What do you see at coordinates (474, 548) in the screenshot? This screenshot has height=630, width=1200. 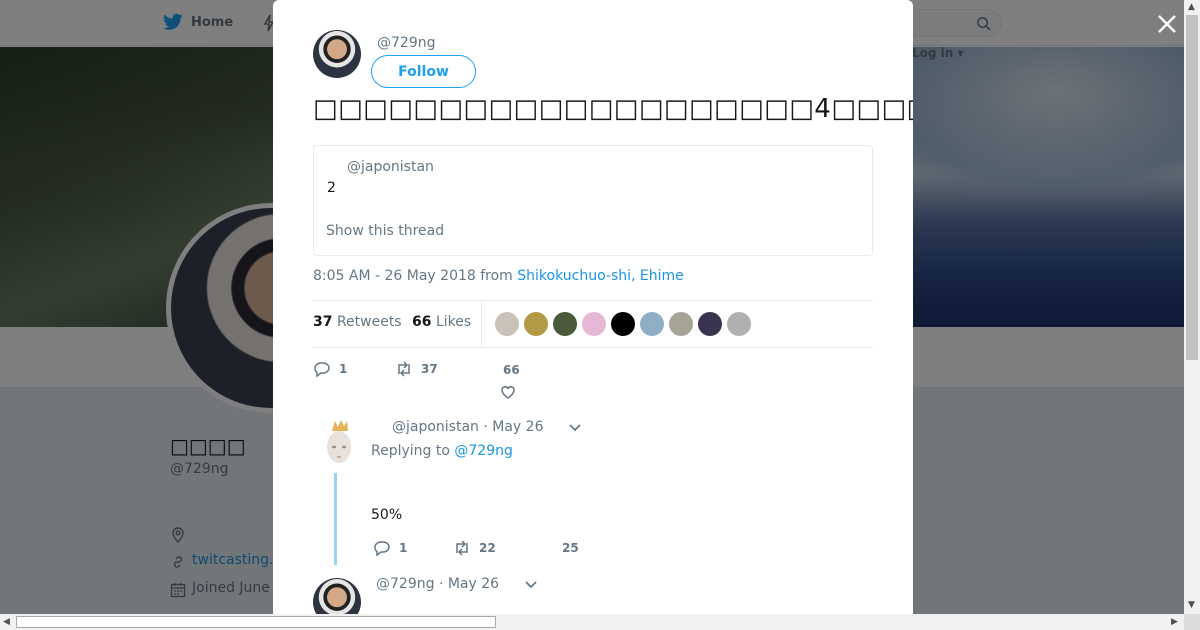 I see `reply-retweet-action: 22` at bounding box center [474, 548].